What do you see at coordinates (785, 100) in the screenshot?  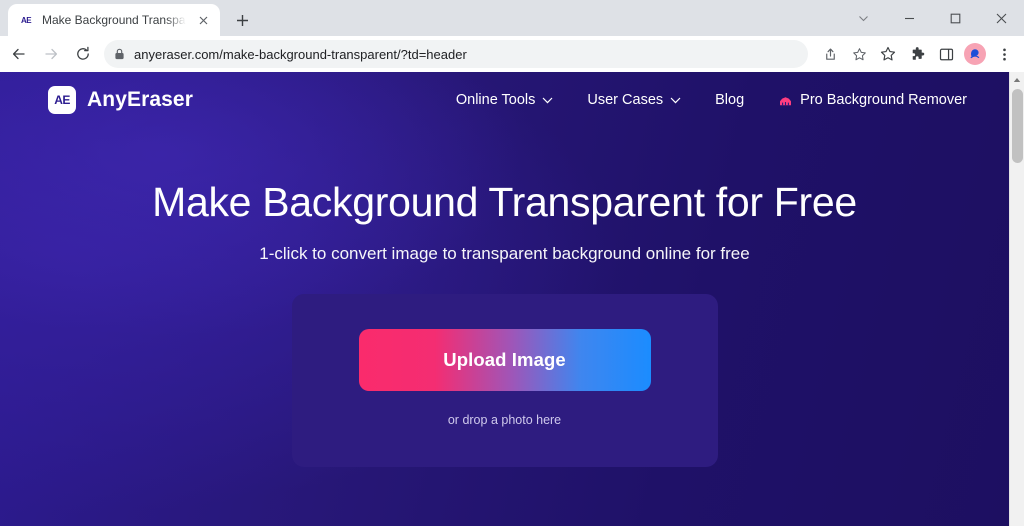 I see `eraser-icon` at bounding box center [785, 100].